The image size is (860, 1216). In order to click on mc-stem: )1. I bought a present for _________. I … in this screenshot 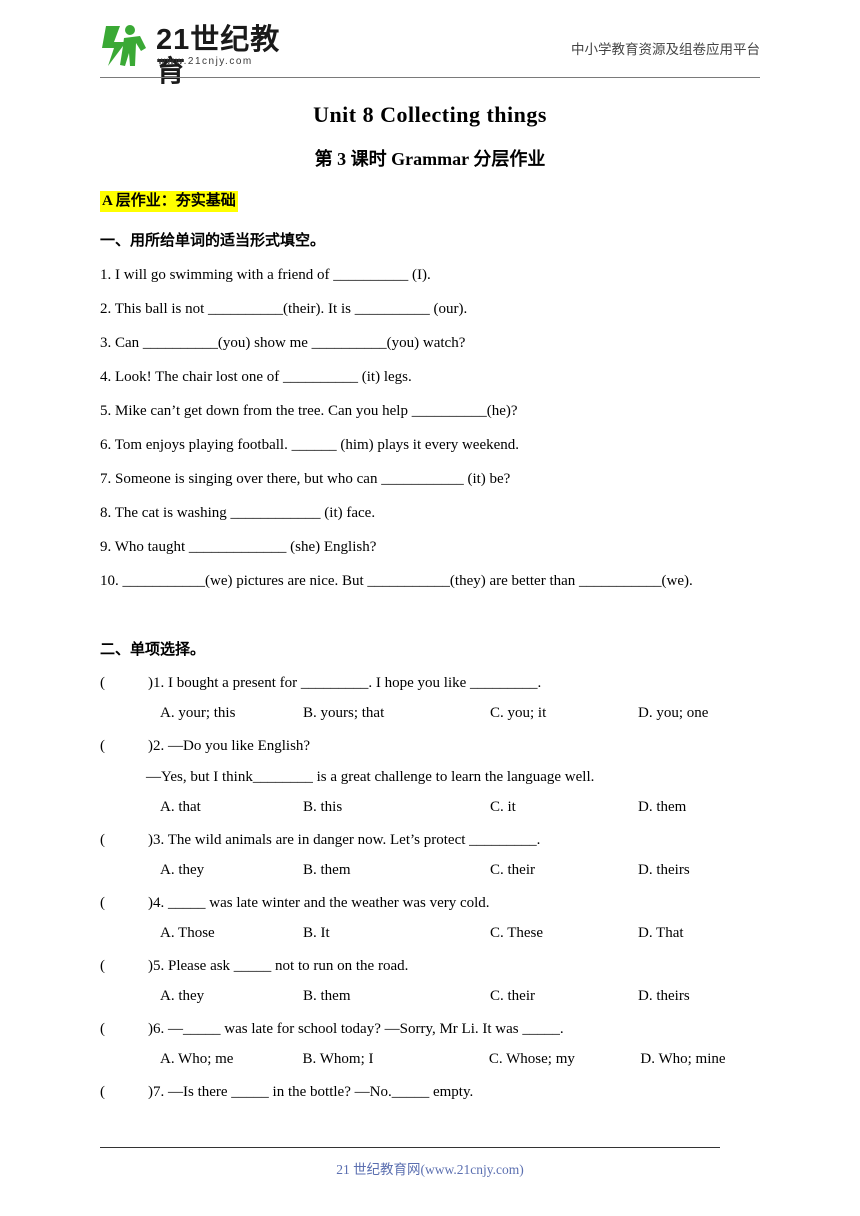, I will do `click(345, 683)`.